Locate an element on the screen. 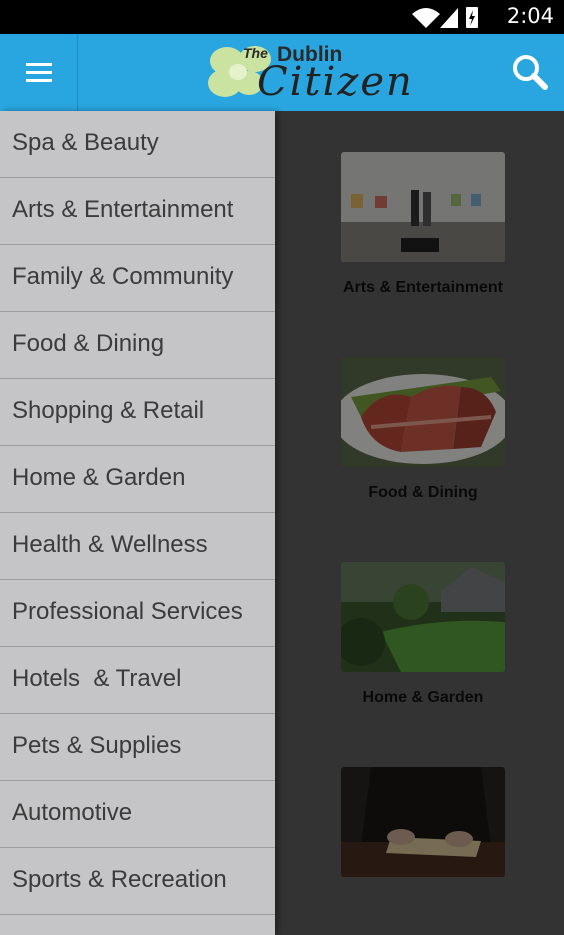  drawer-item-family-community: Family & Community is located at coordinates (137, 278).